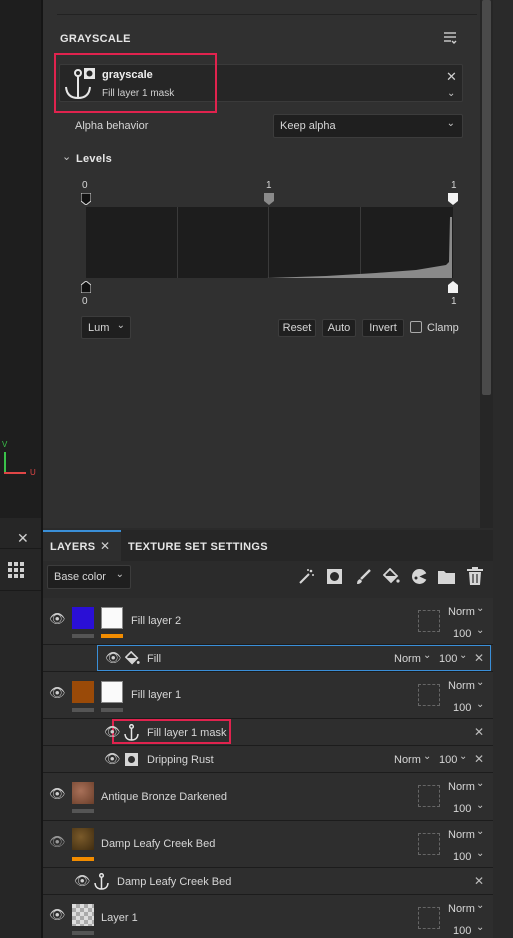 The image size is (513, 938). I want to click on effect-name: Fill layer 1 mask, so click(187, 733).